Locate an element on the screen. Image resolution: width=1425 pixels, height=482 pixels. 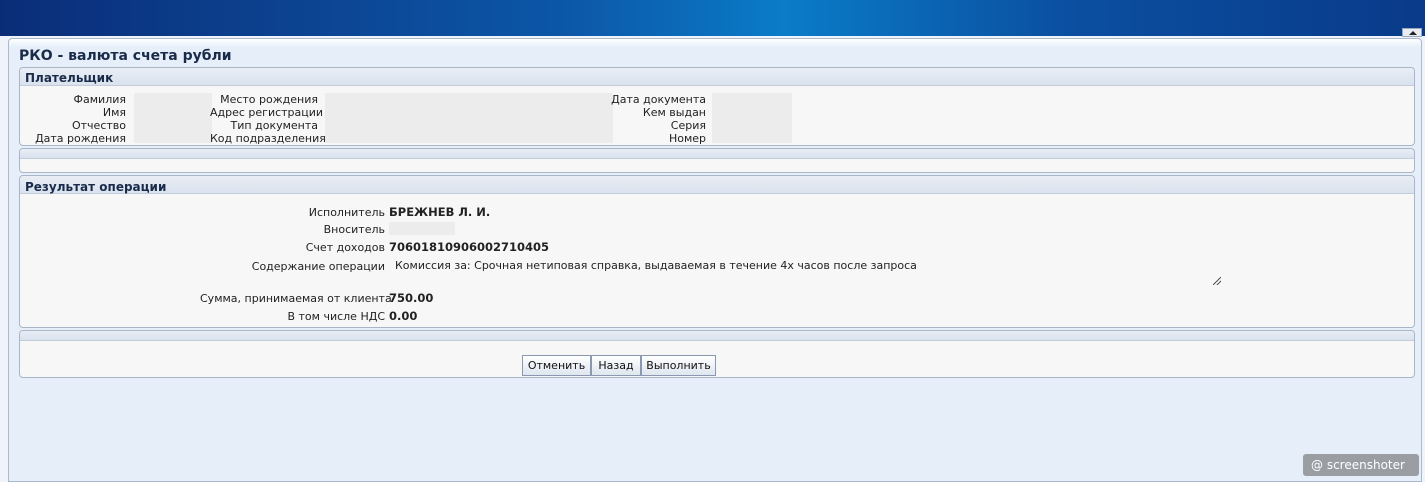
series-label: Серия is located at coordinates (688, 125).